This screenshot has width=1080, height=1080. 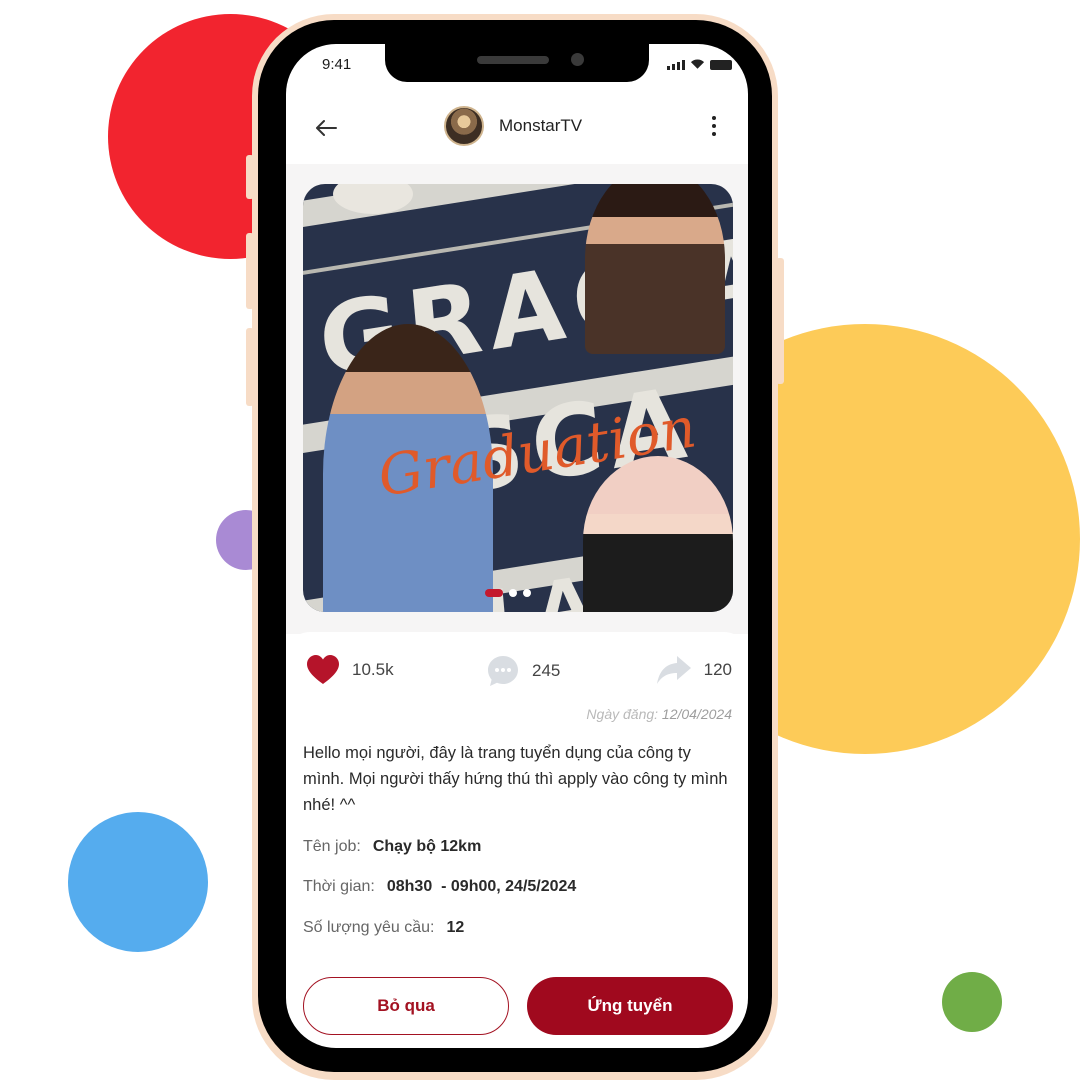 What do you see at coordinates (332, 846) in the screenshot?
I see `field-label: Tên job:` at bounding box center [332, 846].